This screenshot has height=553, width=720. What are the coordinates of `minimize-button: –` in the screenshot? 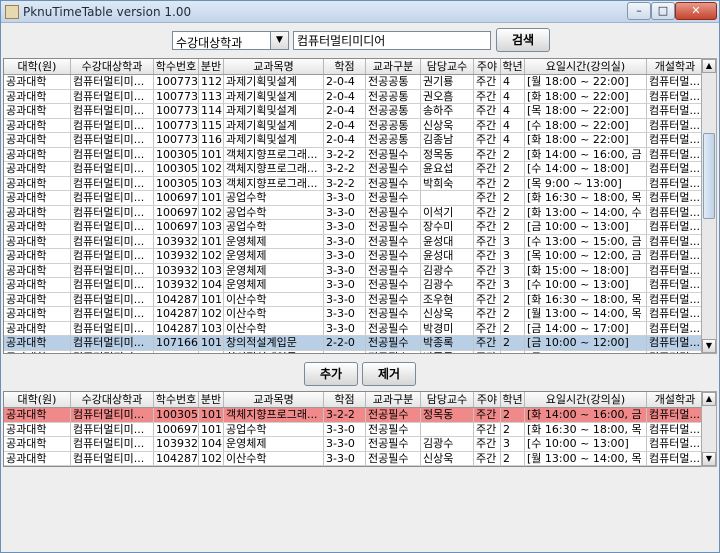 It's located at (639, 11).